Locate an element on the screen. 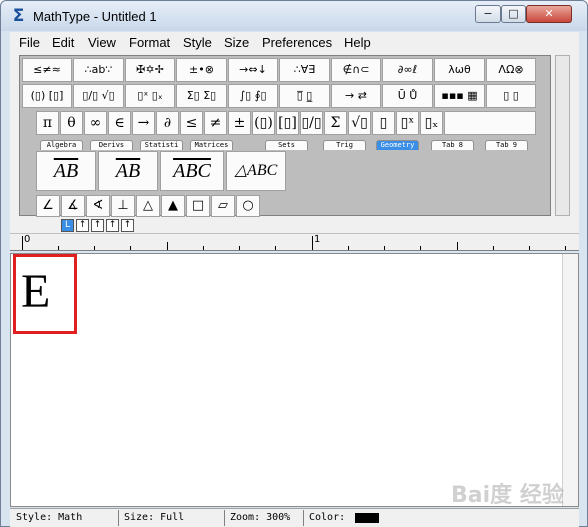  ruler: 0 1 is located at coordinates (294, 242).